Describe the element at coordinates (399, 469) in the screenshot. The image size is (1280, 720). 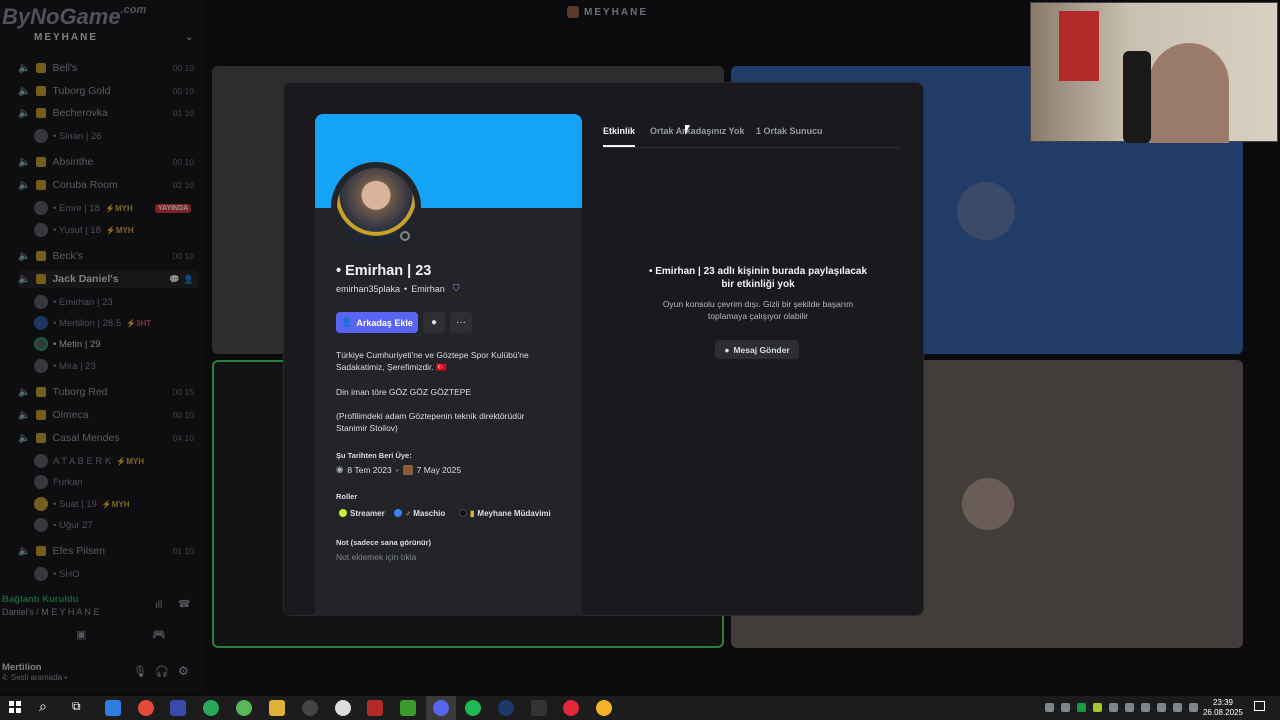
I see `member-since-dates: ◉ 8 Tem 2023 • 7 May 2025` at that location.